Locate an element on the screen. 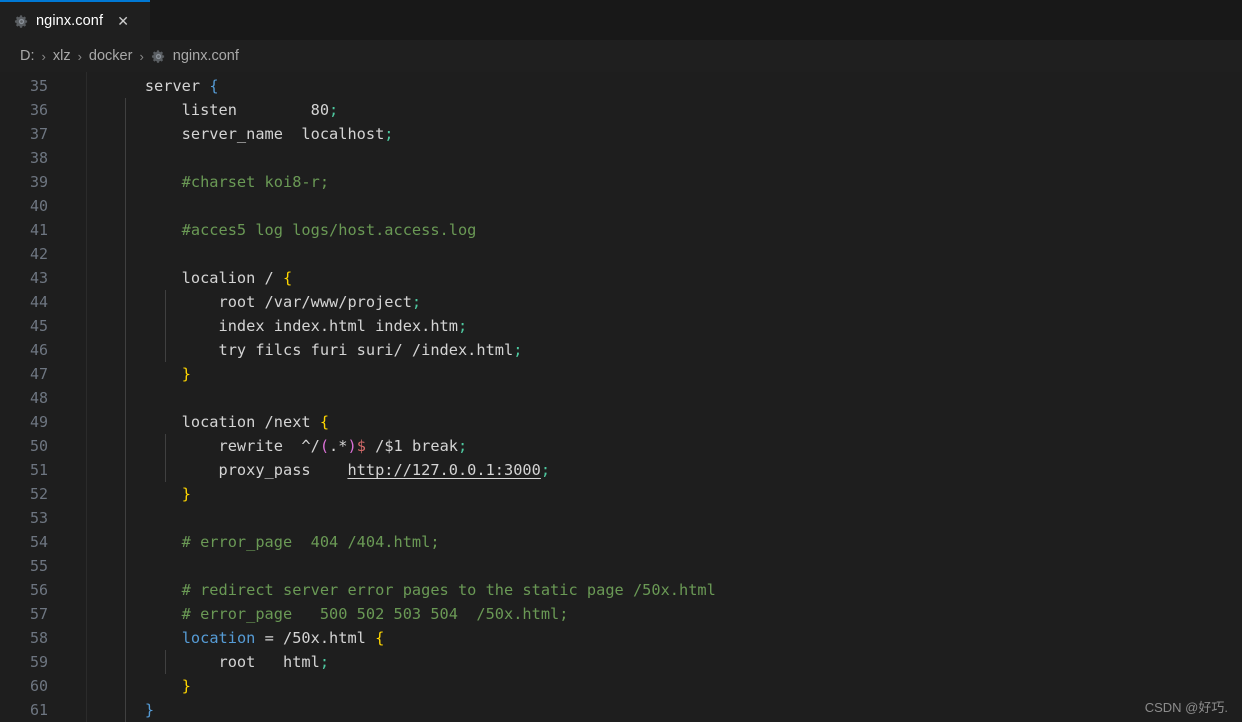 The height and width of the screenshot is (722, 1242). code-line-text: index index.html index.htm; is located at coordinates (288, 326).